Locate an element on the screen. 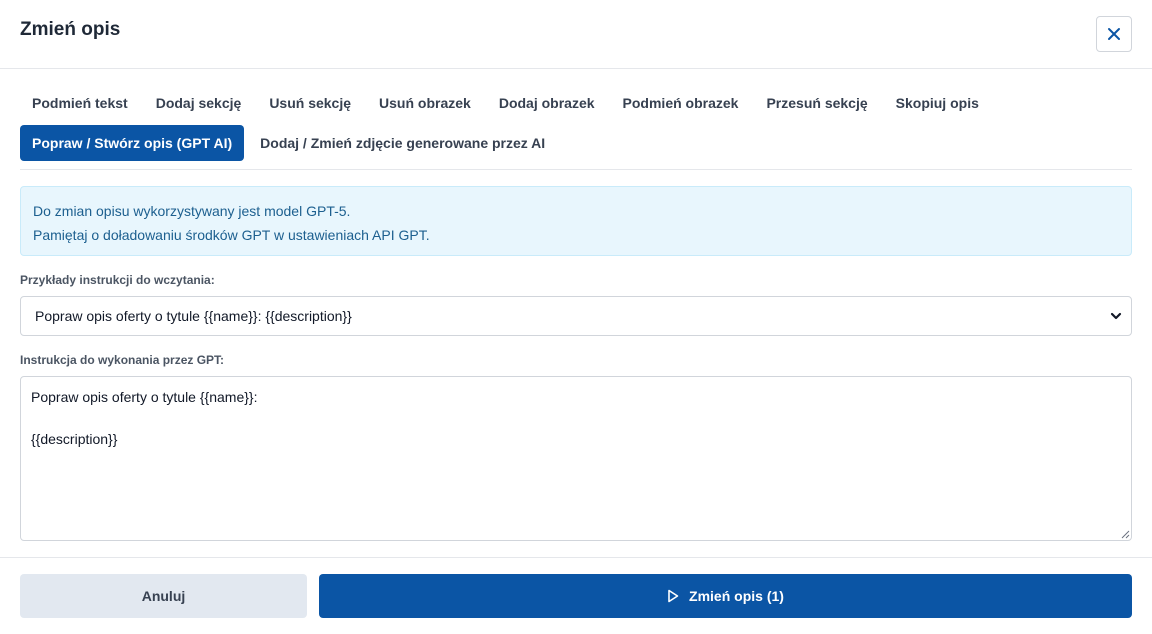  cancel-button: Anuluj is located at coordinates (163, 596).